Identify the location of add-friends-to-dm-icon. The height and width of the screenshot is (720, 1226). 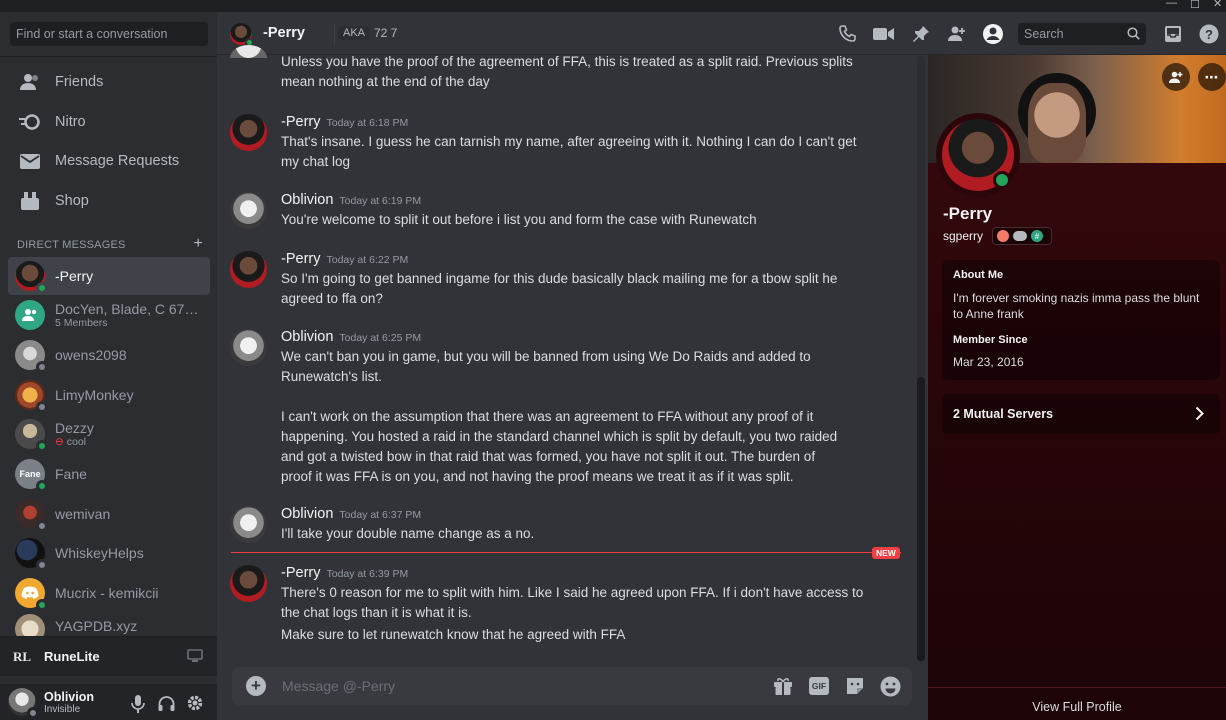
(957, 34).